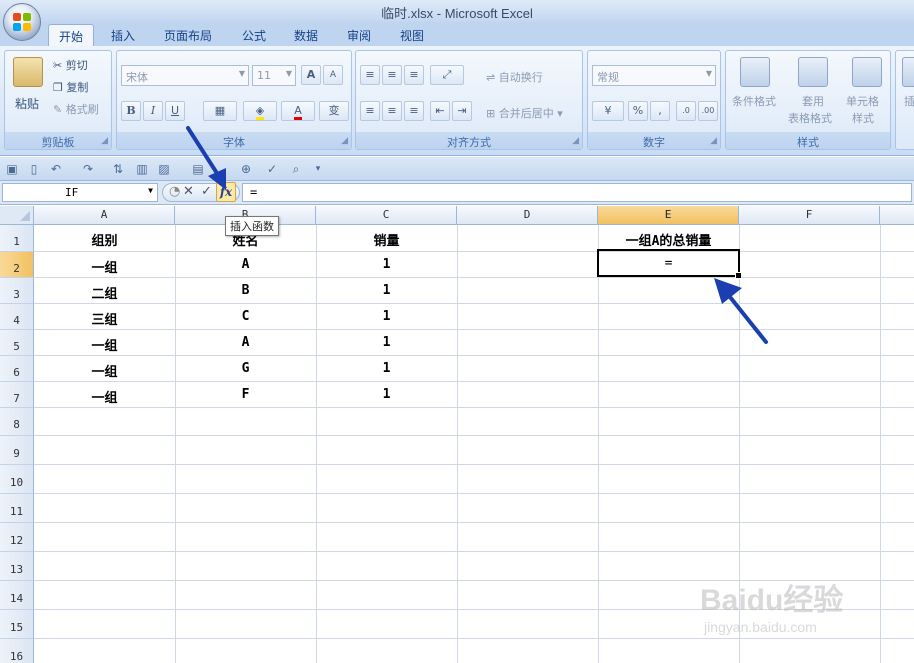 The height and width of the screenshot is (663, 914). Describe the element at coordinates (76, 109) in the screenshot. I see `format-painter-button: ✎ 格式刷` at that location.